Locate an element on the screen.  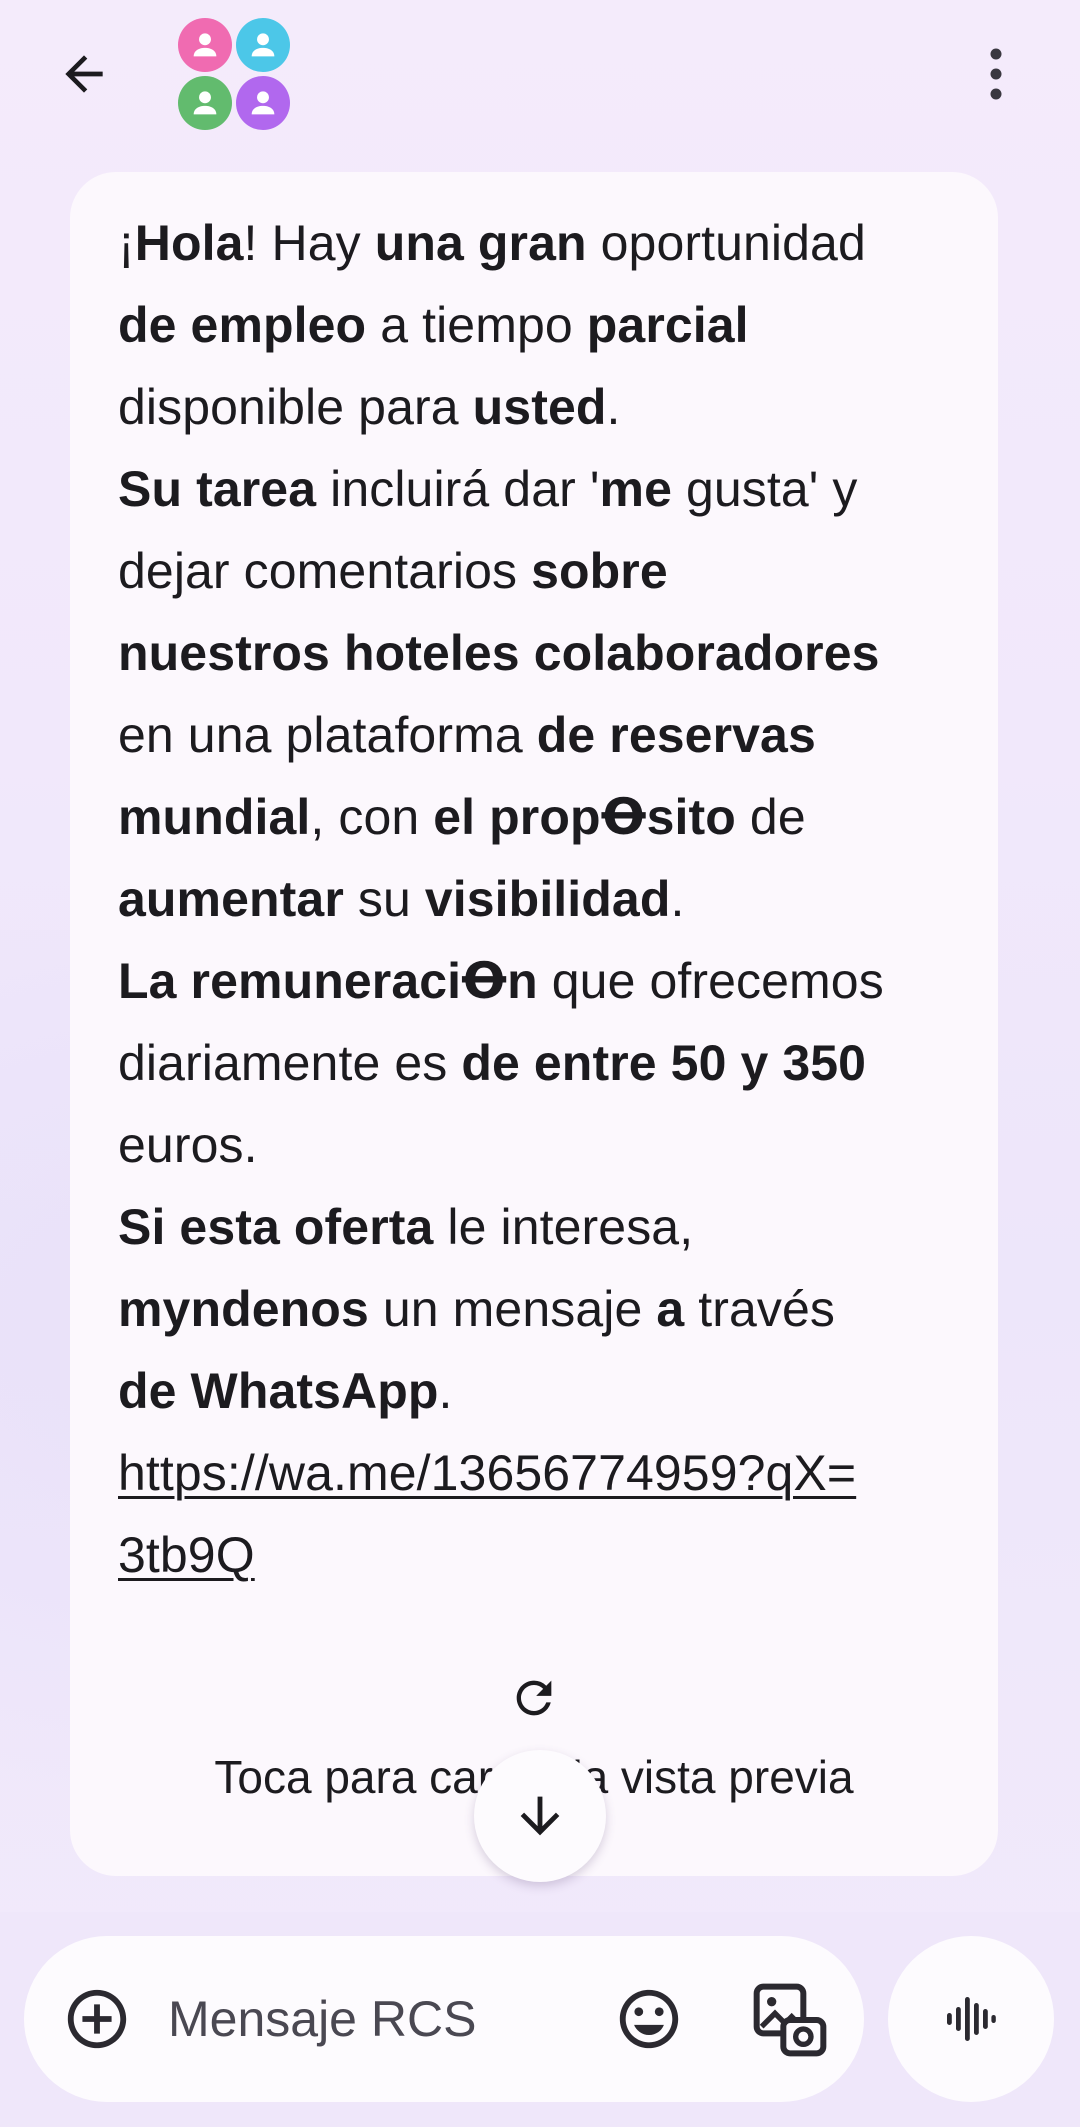
arrow-back-icon is located at coordinates (84, 74).